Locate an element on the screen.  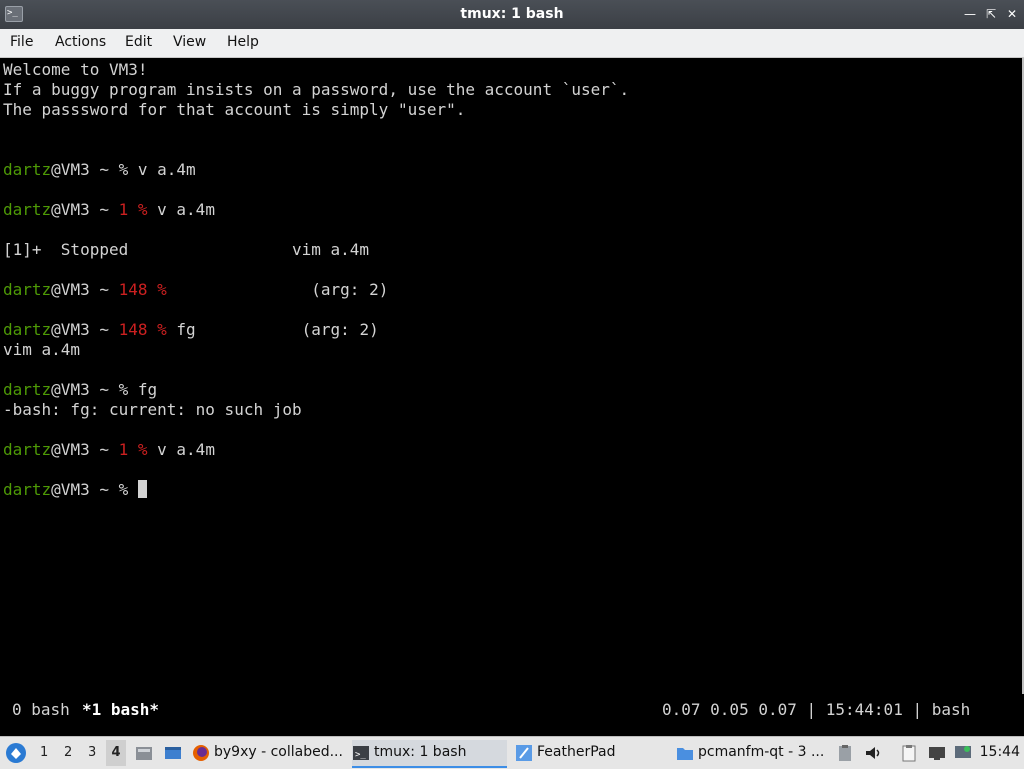
terminal-line: Welcome to VM3! is located at coordinates (75, 69).